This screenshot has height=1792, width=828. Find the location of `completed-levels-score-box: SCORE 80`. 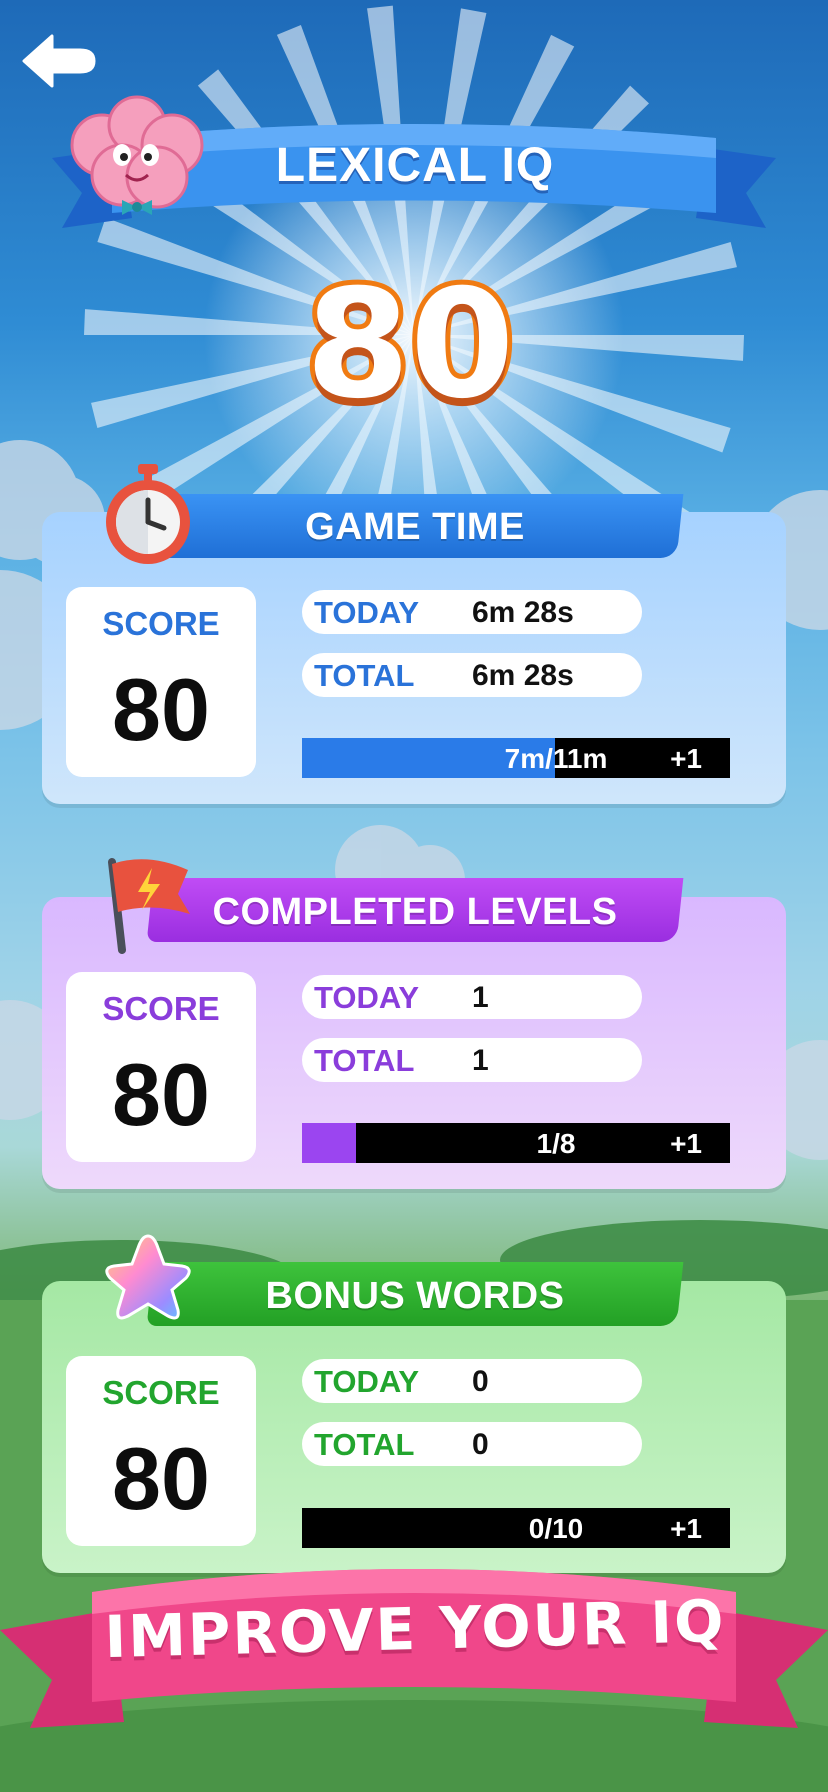

completed-levels-score-box: SCORE 80 is located at coordinates (161, 1067).